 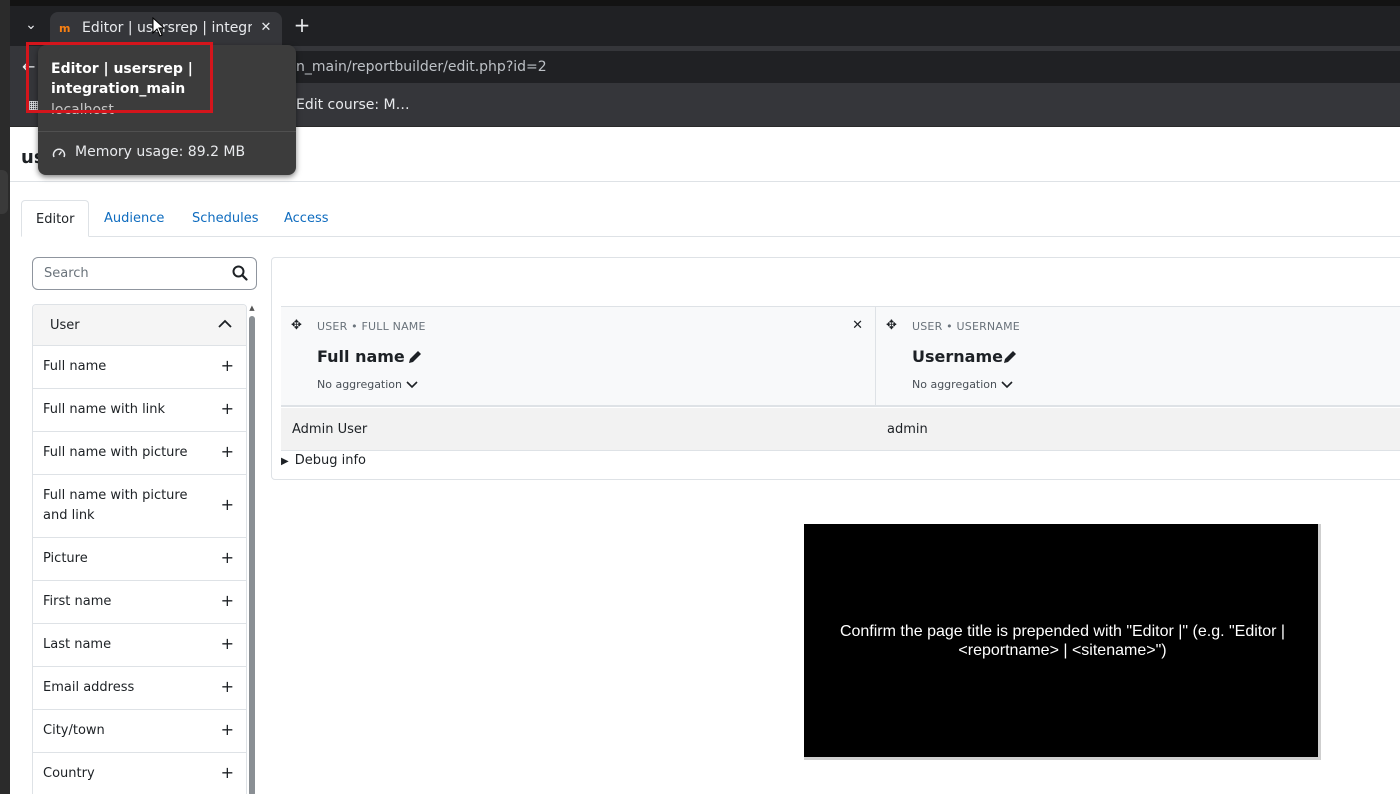 What do you see at coordinates (69, 773) in the screenshot?
I see `field-label: Country` at bounding box center [69, 773].